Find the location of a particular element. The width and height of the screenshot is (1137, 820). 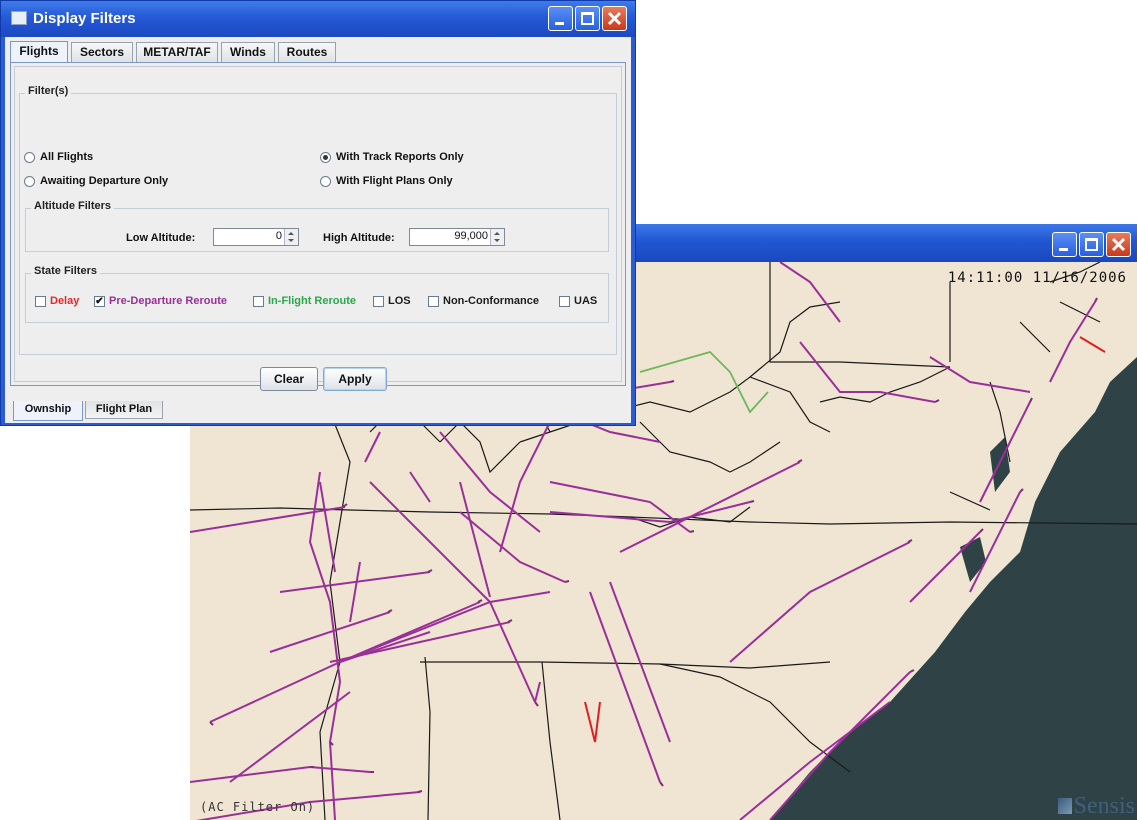

tab-winds: Winds is located at coordinates (248, 52).